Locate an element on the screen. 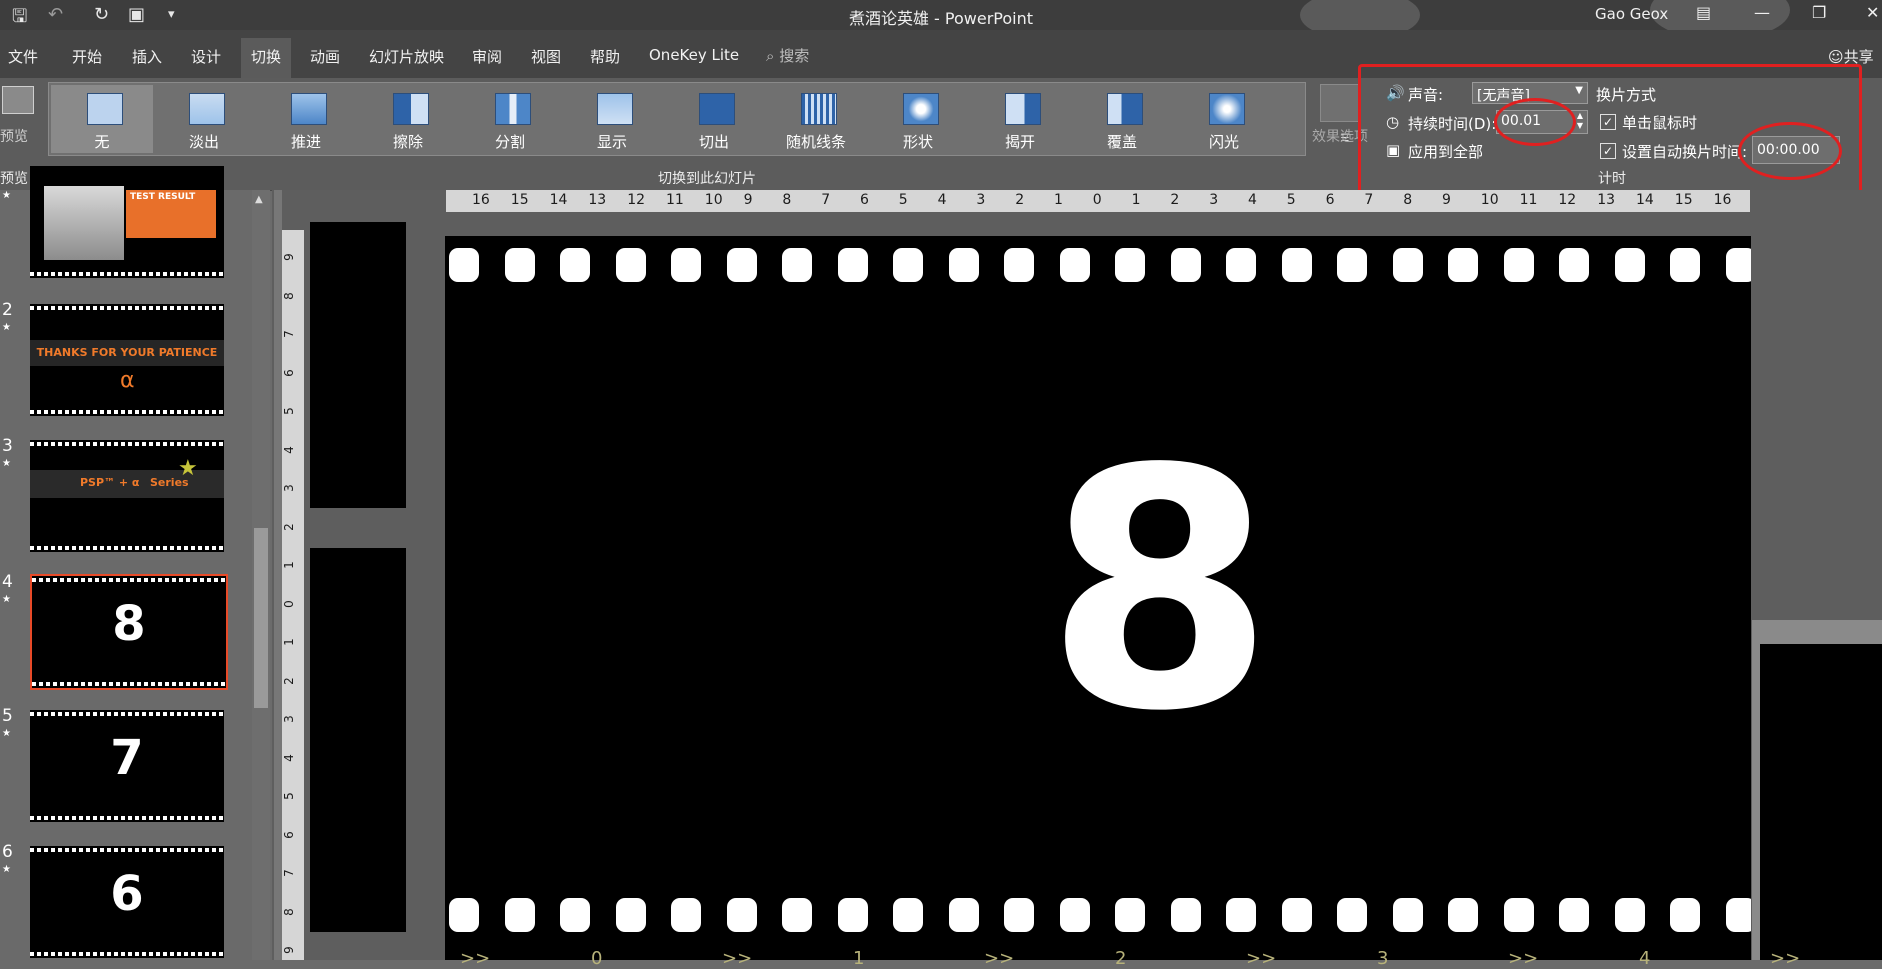  transition-cover: 覆盖 is located at coordinates (1122, 119).